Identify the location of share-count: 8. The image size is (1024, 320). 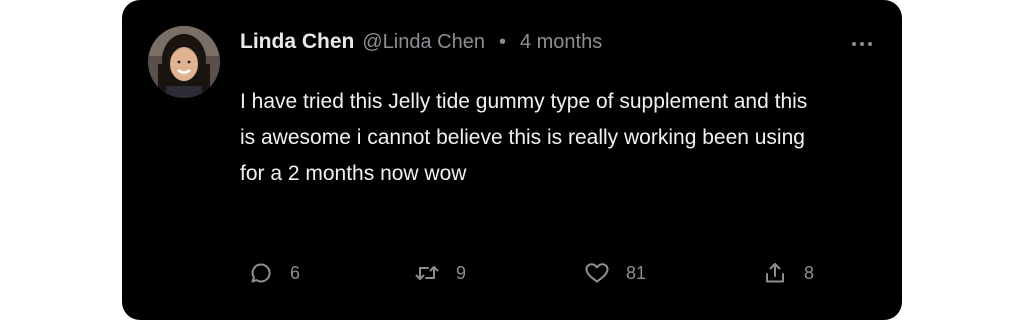
(809, 272).